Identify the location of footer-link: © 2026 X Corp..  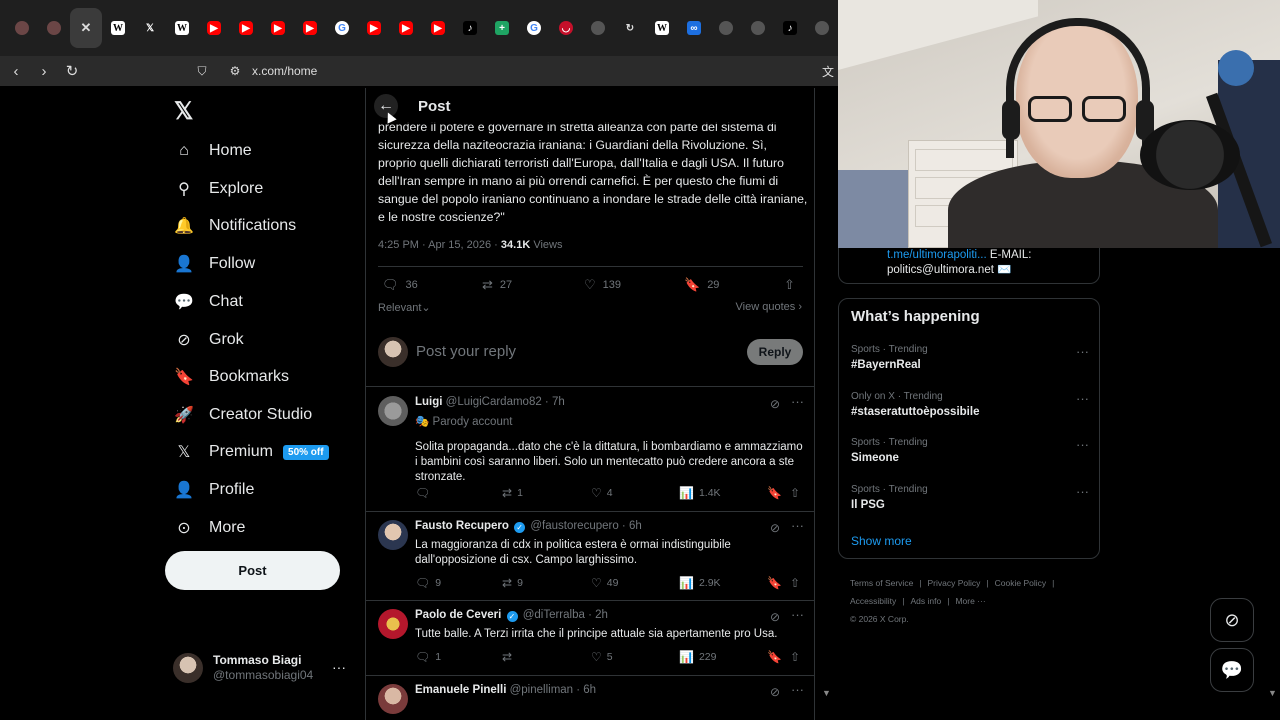
(879, 619).